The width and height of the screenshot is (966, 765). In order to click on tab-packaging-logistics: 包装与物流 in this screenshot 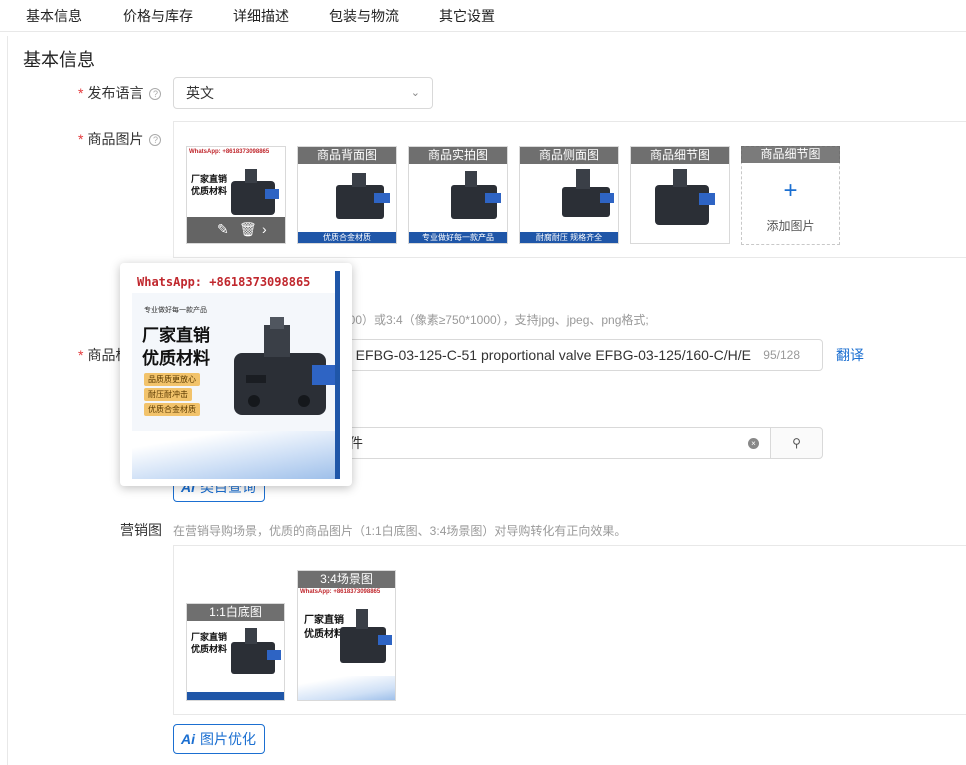, I will do `click(364, 16)`.